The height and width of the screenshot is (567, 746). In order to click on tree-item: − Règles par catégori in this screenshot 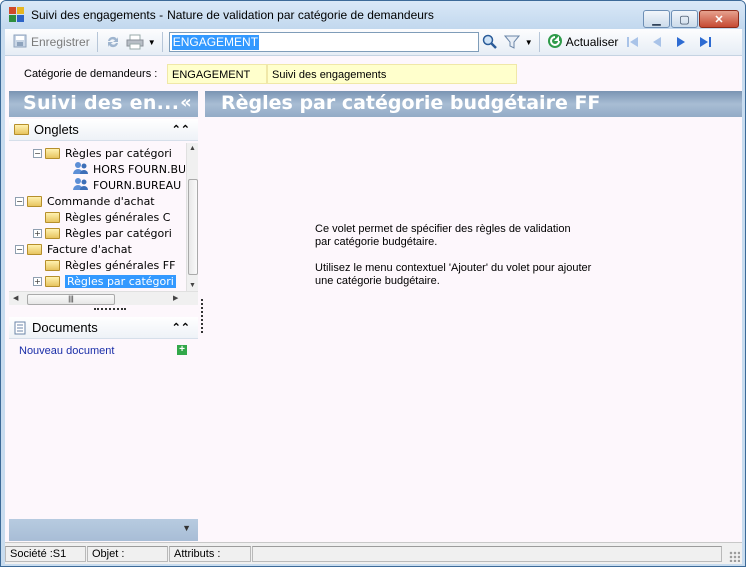, I will do `click(102, 153)`.